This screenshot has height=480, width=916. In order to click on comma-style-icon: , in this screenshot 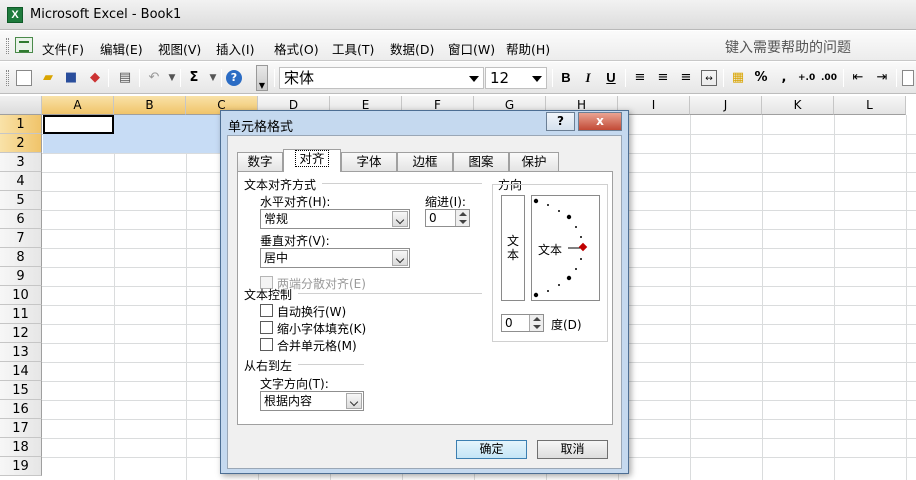, I will do `click(784, 78)`.